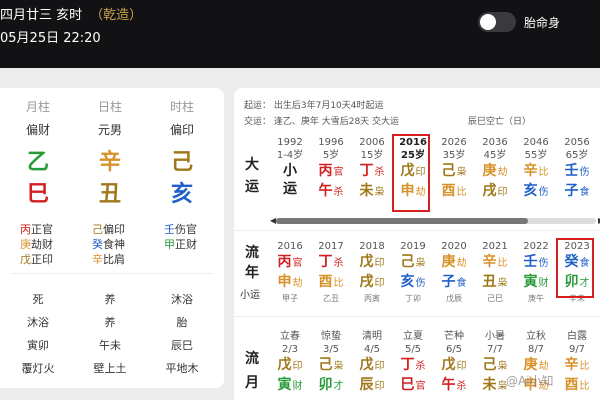 This screenshot has height=400, width=600. I want to click on dayun-item: 2056 65岁 壬伤 子食, so click(577, 169).